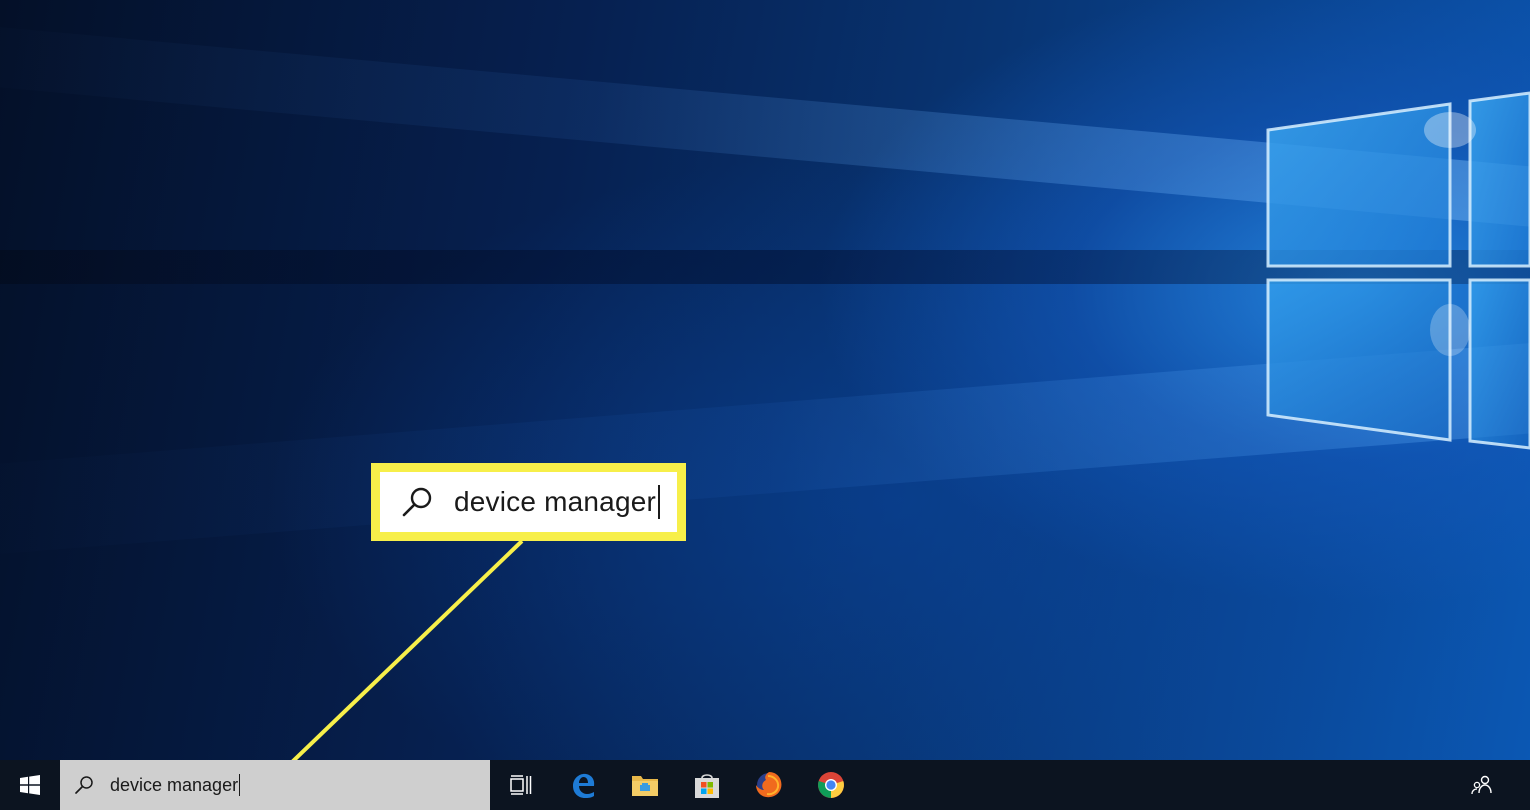 The height and width of the screenshot is (810, 1530). I want to click on task-view-icon, so click(521, 785).